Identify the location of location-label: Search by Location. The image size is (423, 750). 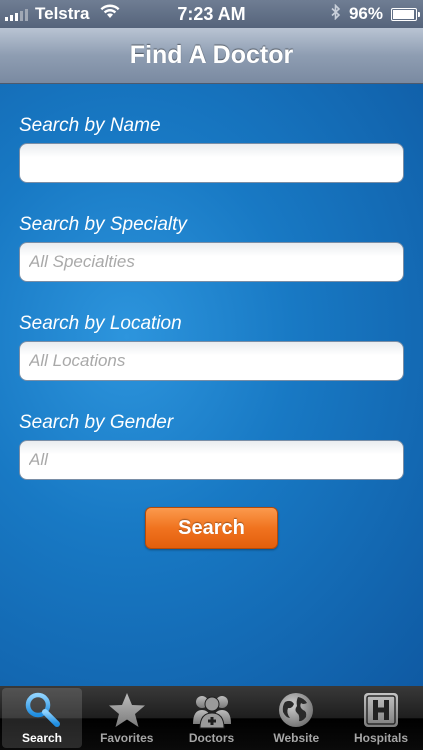
(100, 323).